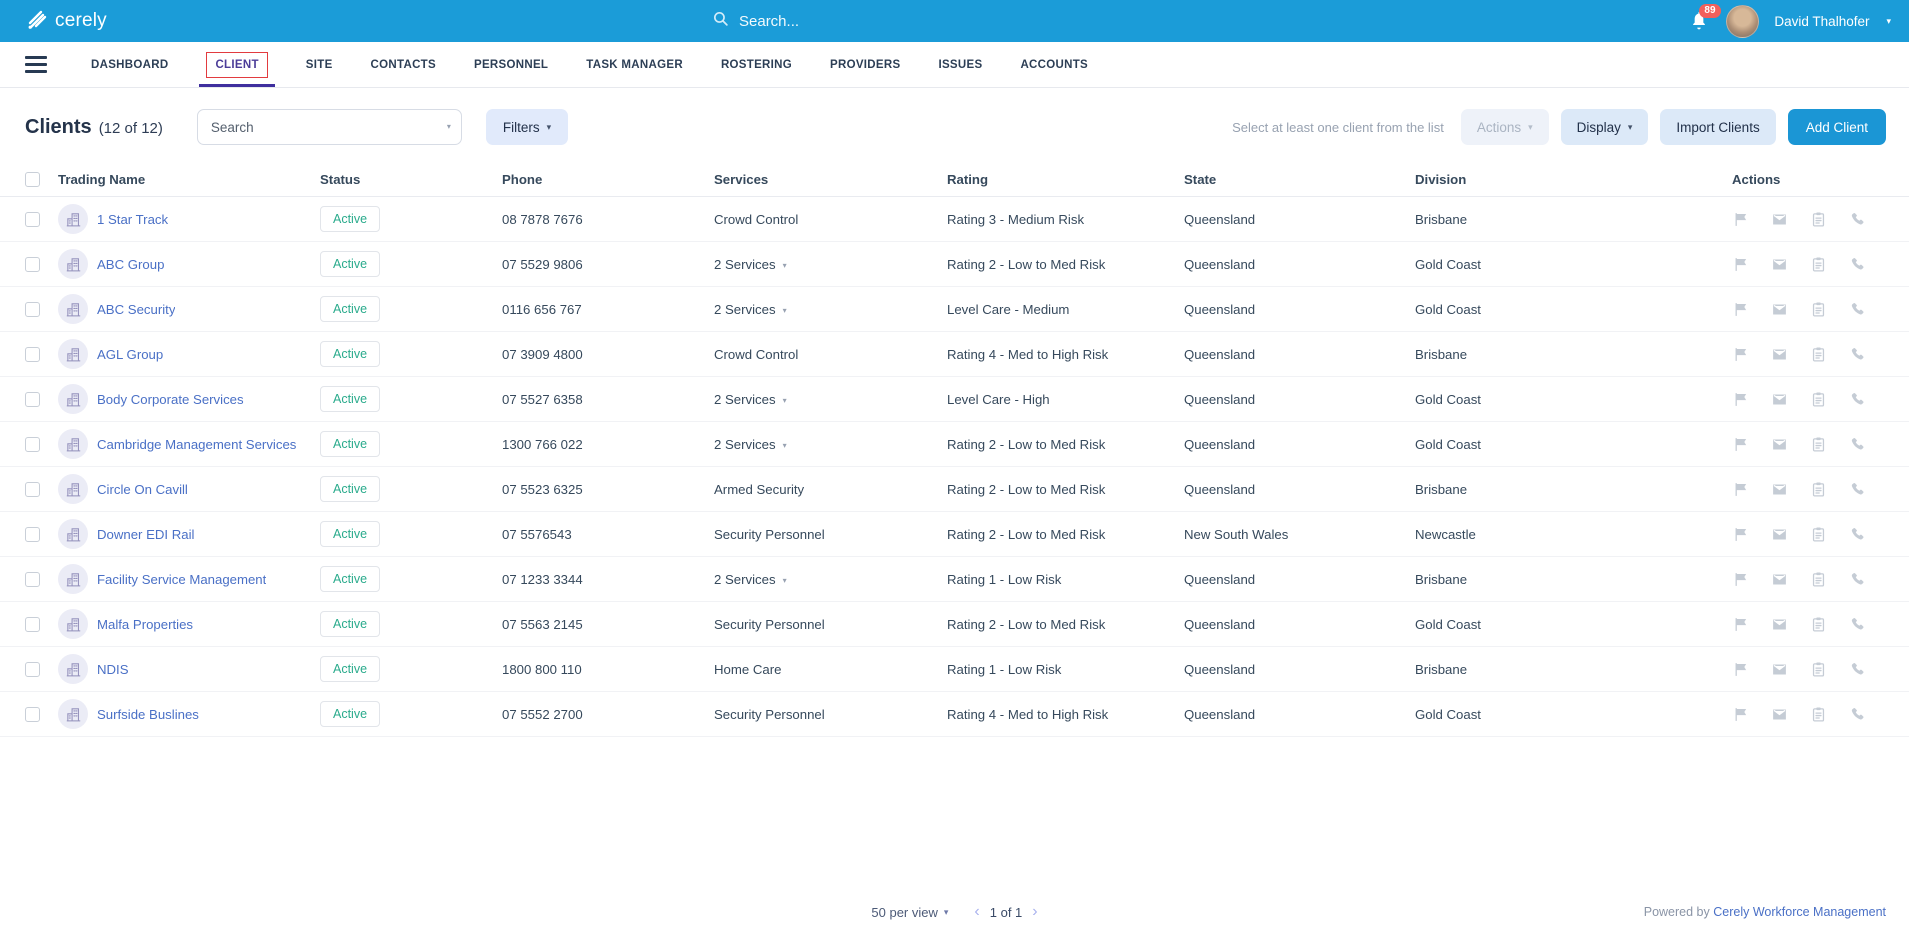  What do you see at coordinates (181, 579) in the screenshot?
I see `client-name-link: Facility Service Management` at bounding box center [181, 579].